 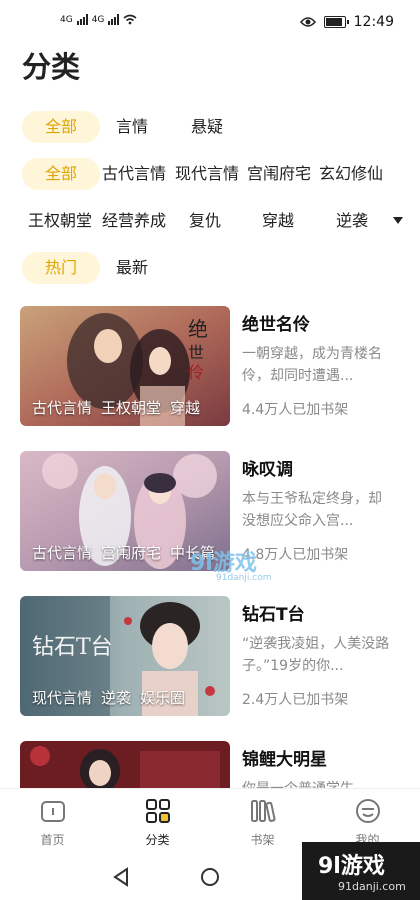 What do you see at coordinates (198, 329) in the screenshot?
I see `svg-text: 绝` at bounding box center [198, 329].